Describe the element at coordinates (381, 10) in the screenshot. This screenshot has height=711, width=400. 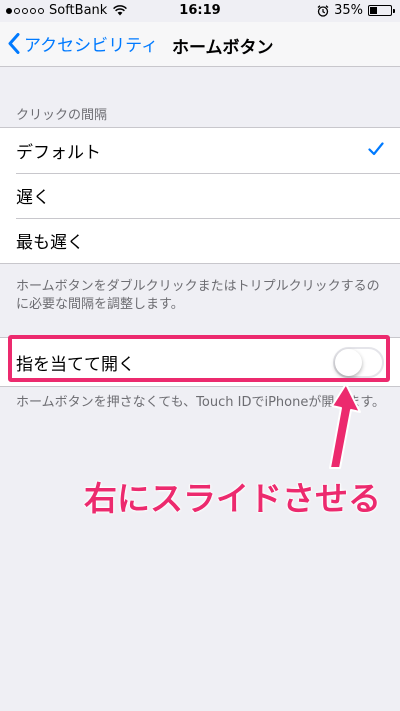
I see `battery-icon` at that location.